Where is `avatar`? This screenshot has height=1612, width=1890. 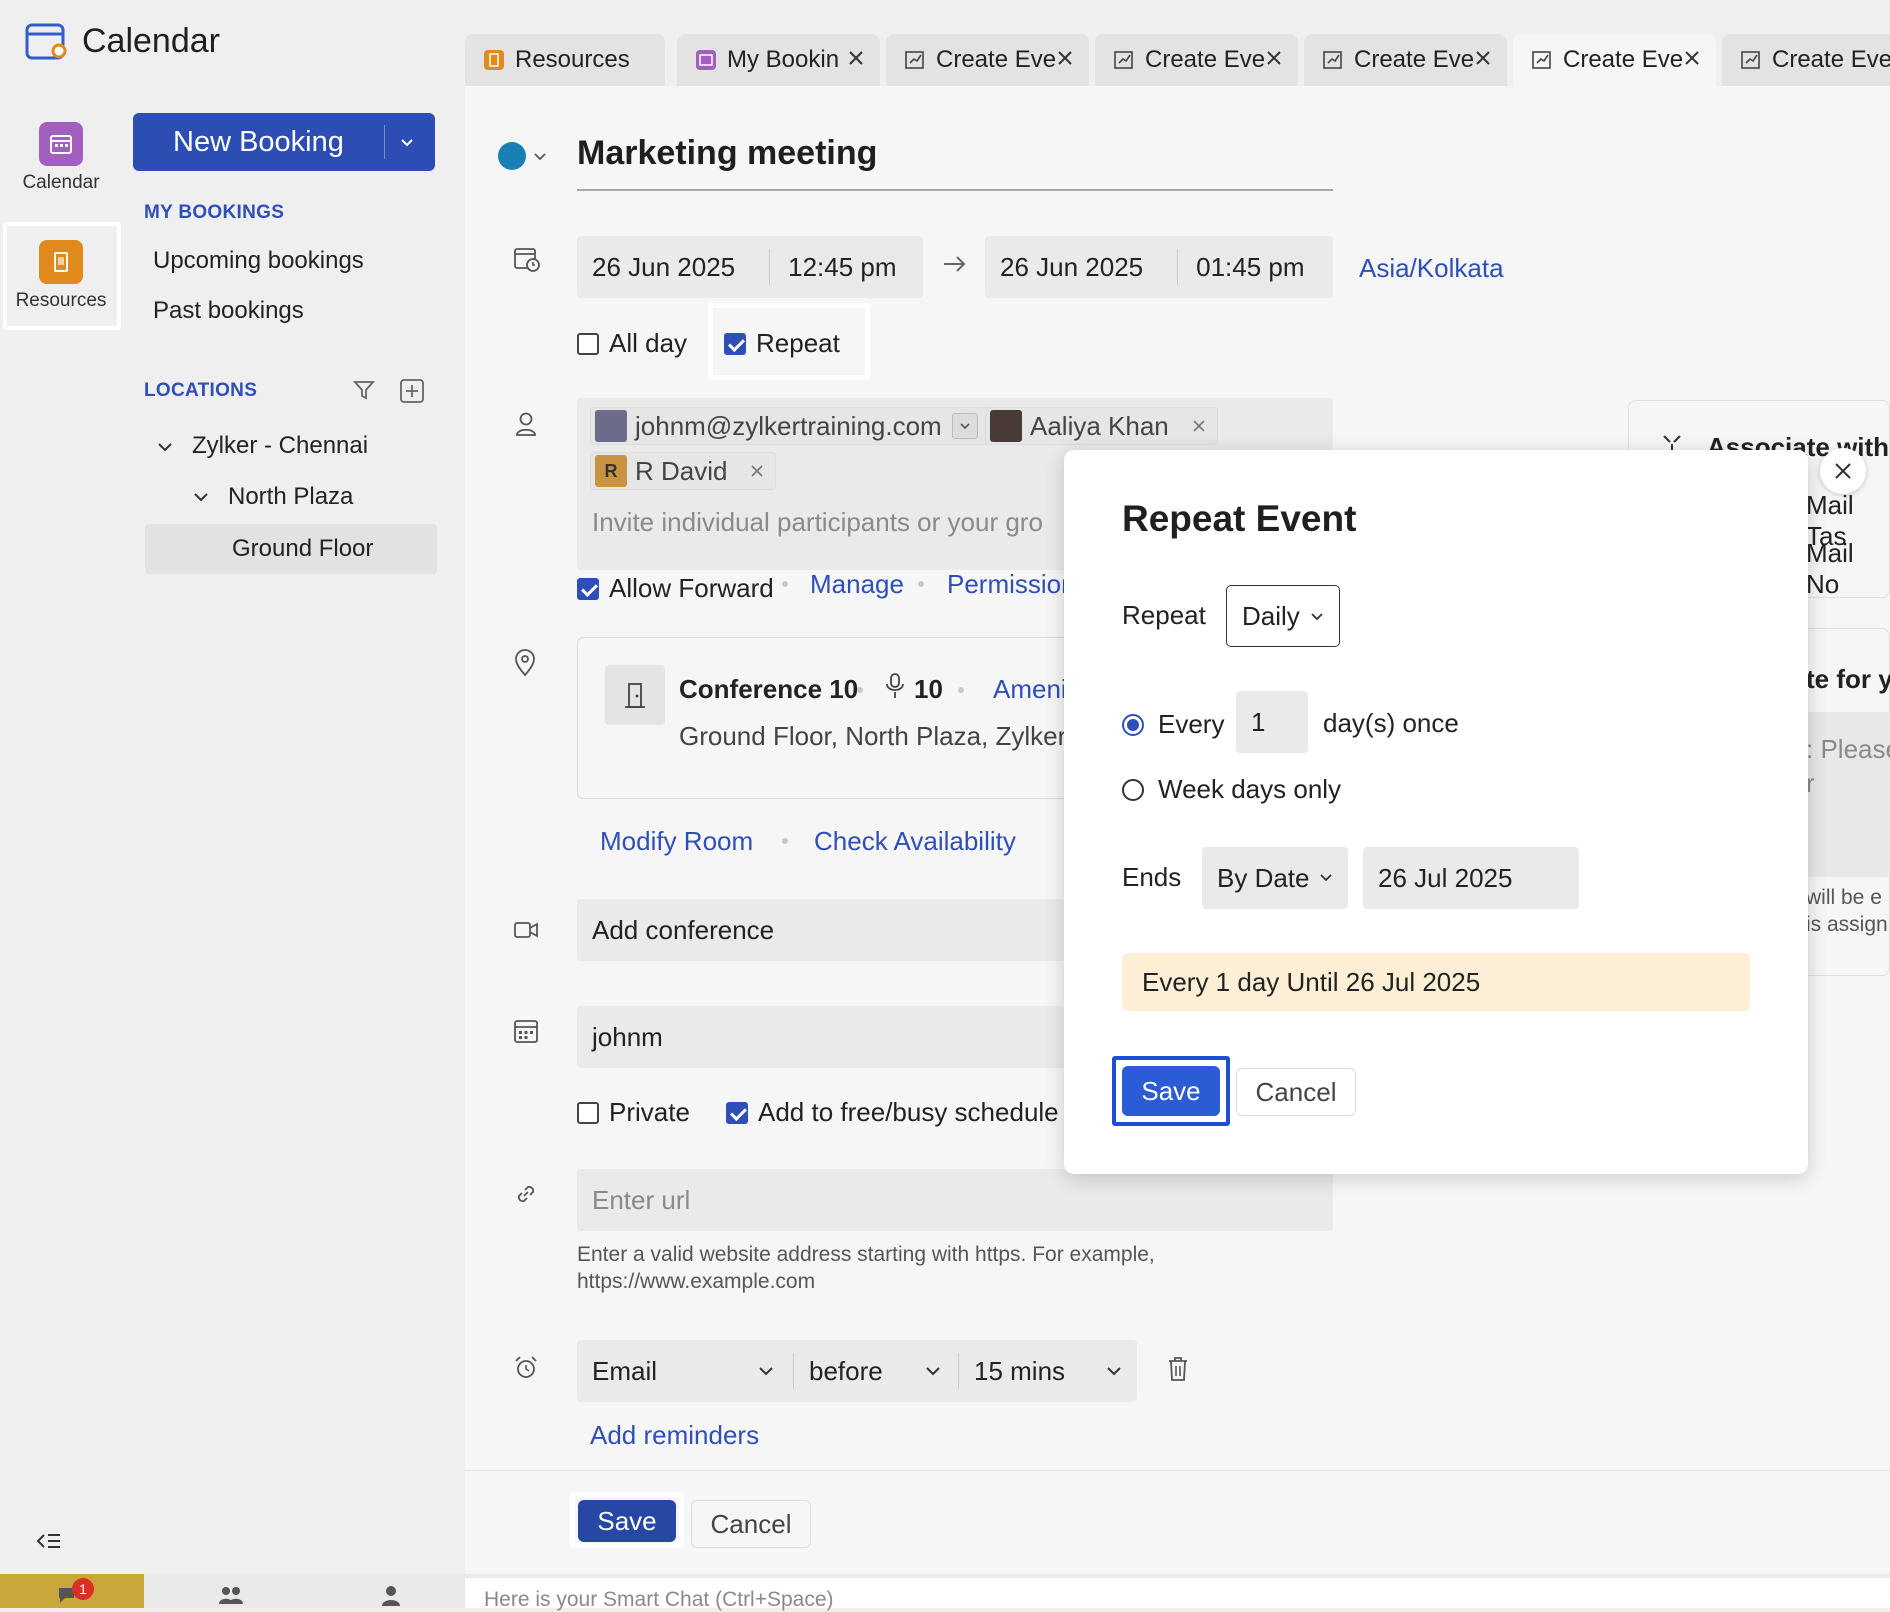 avatar is located at coordinates (611, 426).